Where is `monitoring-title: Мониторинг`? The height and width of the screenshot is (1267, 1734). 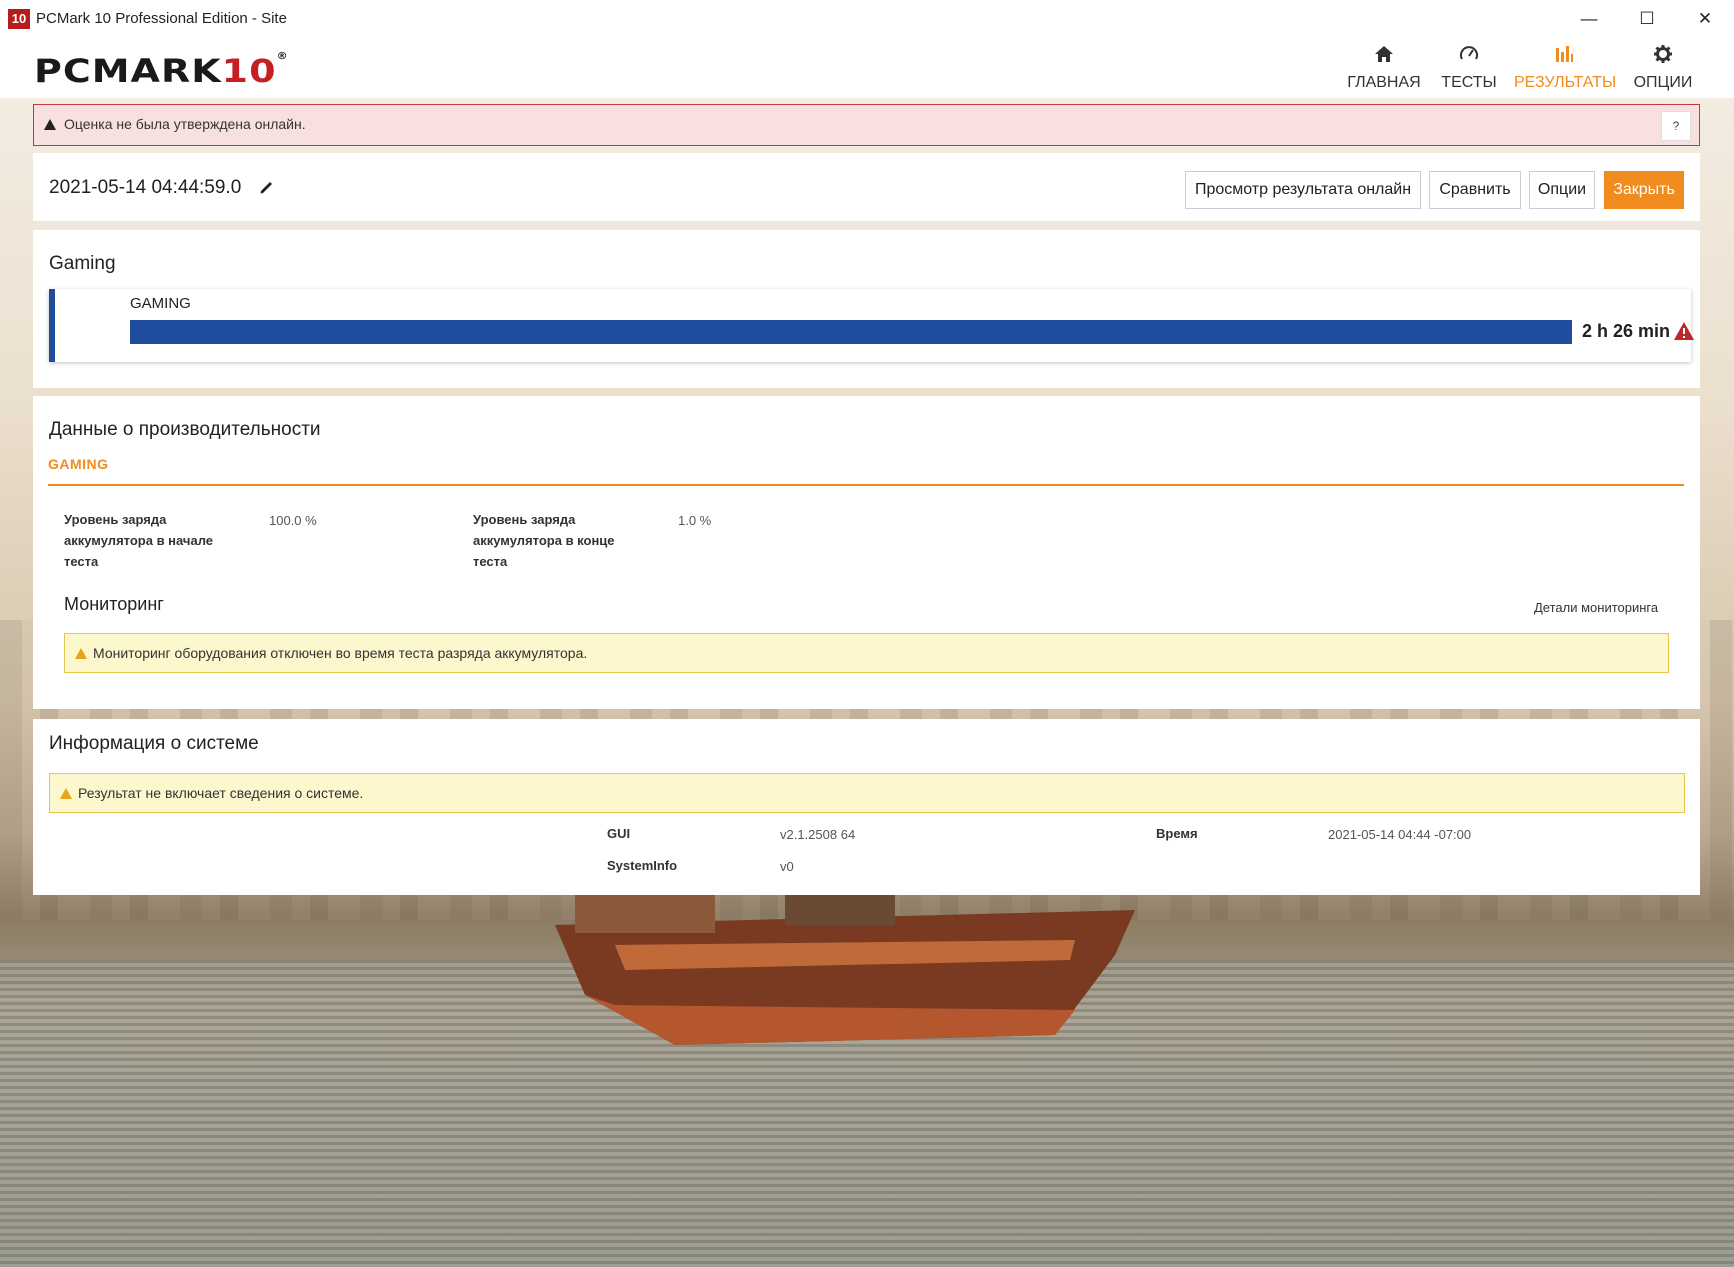 monitoring-title: Мониторинг is located at coordinates (114, 604).